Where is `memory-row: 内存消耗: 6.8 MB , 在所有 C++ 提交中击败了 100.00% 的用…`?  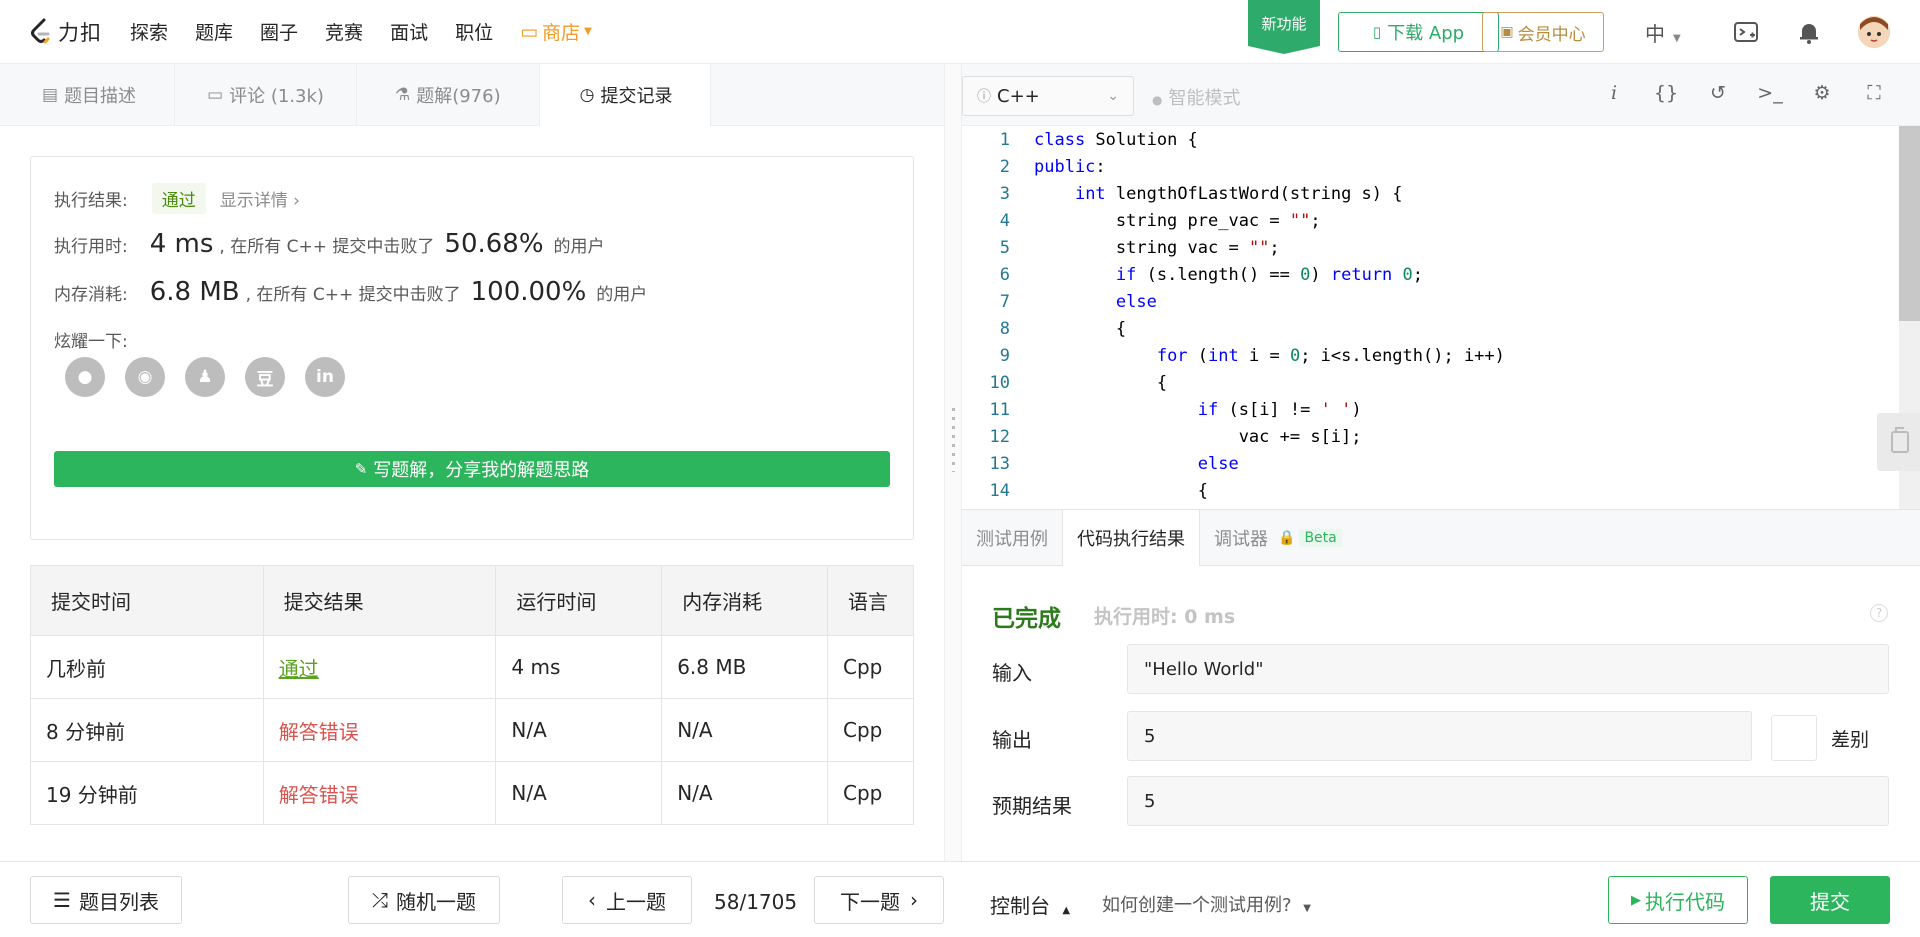 memory-row: 内存消耗: 6.8 MB , 在所有 C++ 提交中击败了 100.00% 的用… is located at coordinates (350, 292).